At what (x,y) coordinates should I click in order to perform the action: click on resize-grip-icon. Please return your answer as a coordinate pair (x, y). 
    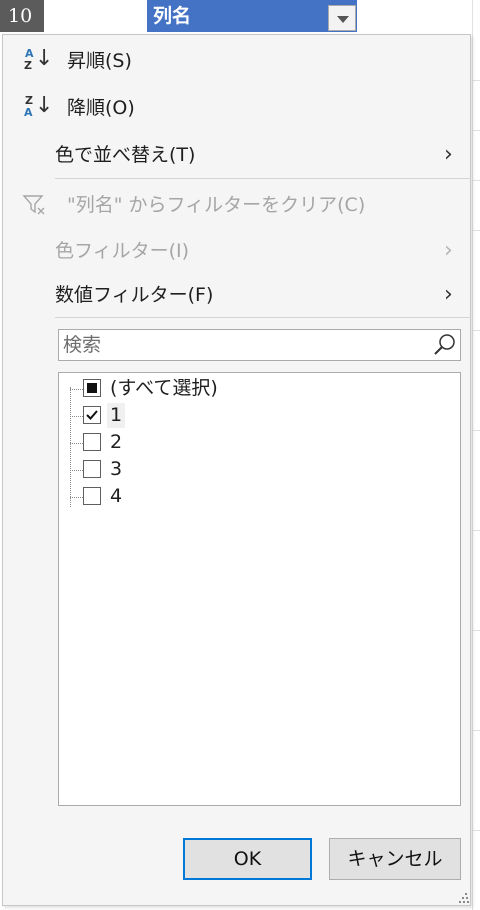
    Looking at the image, I should click on (464, 898).